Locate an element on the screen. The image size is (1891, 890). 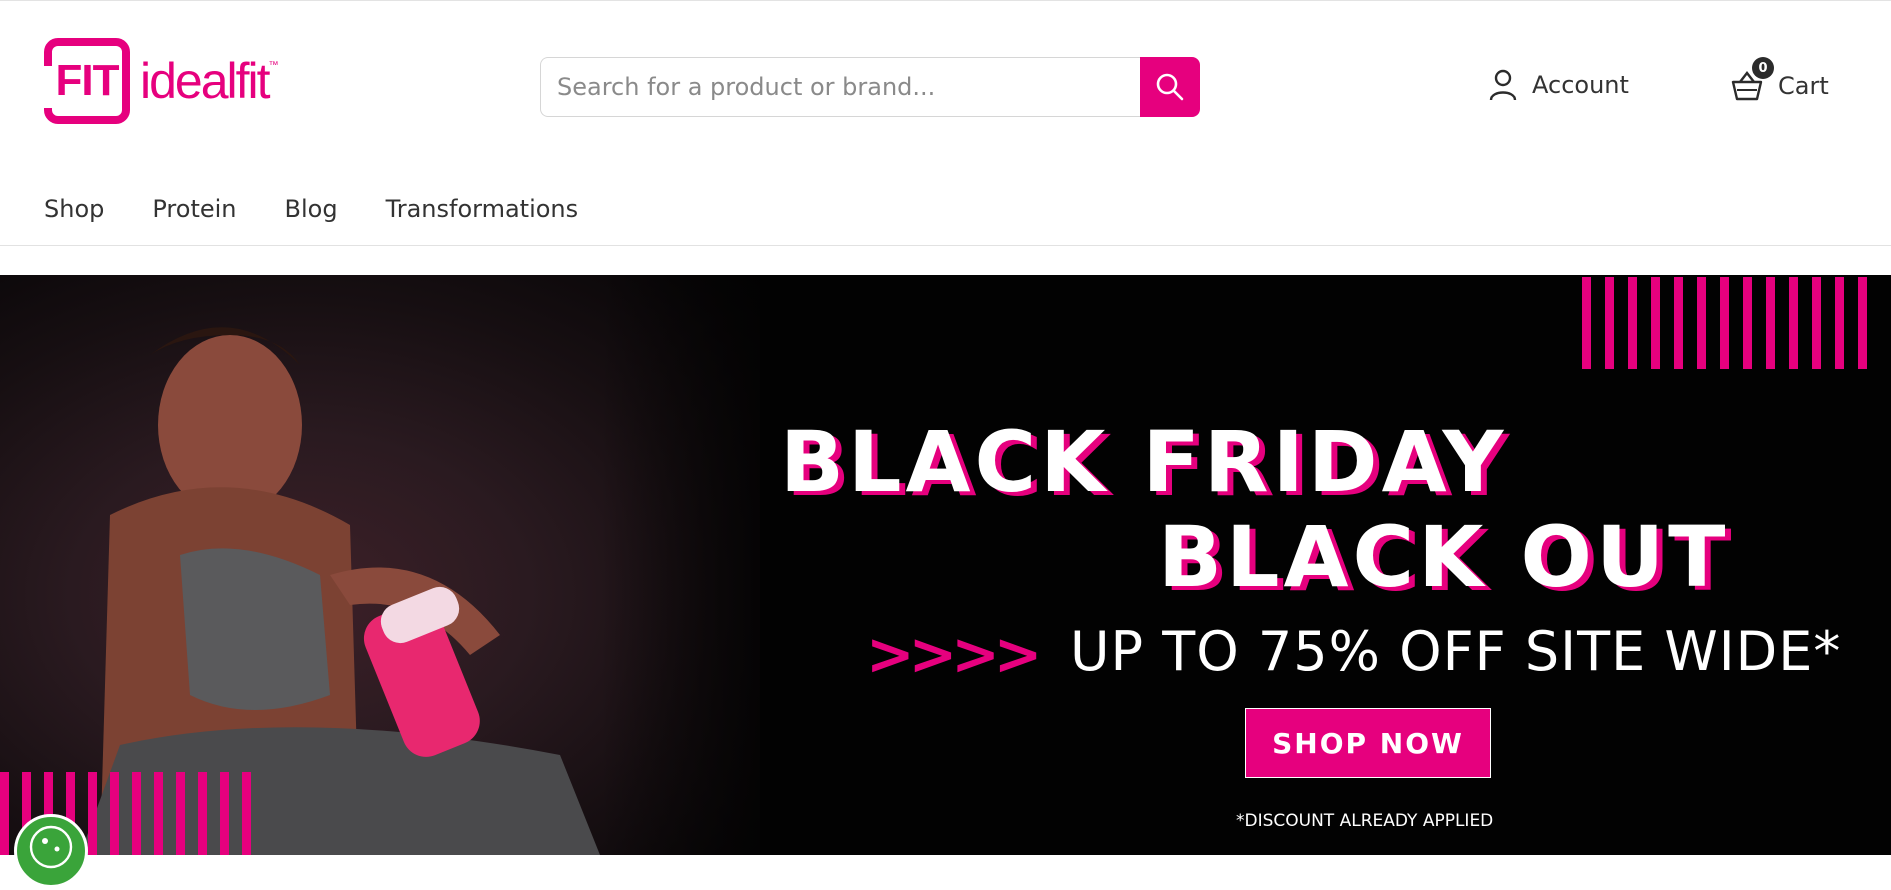
user-icon is located at coordinates (1503, 85).